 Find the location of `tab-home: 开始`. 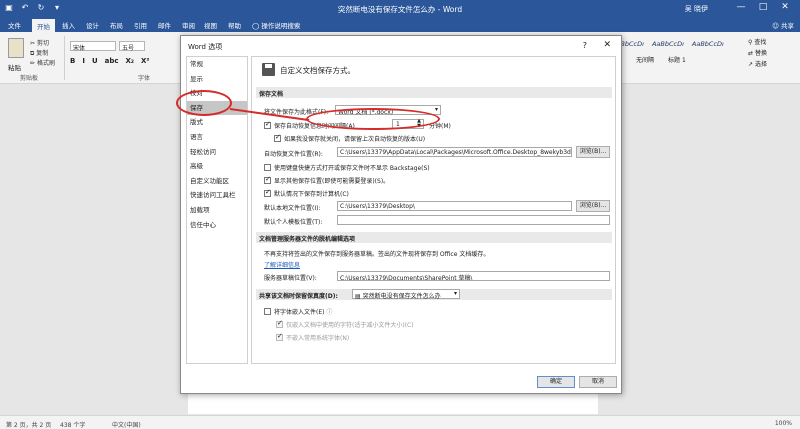

tab-home: 开始 is located at coordinates (43, 25).